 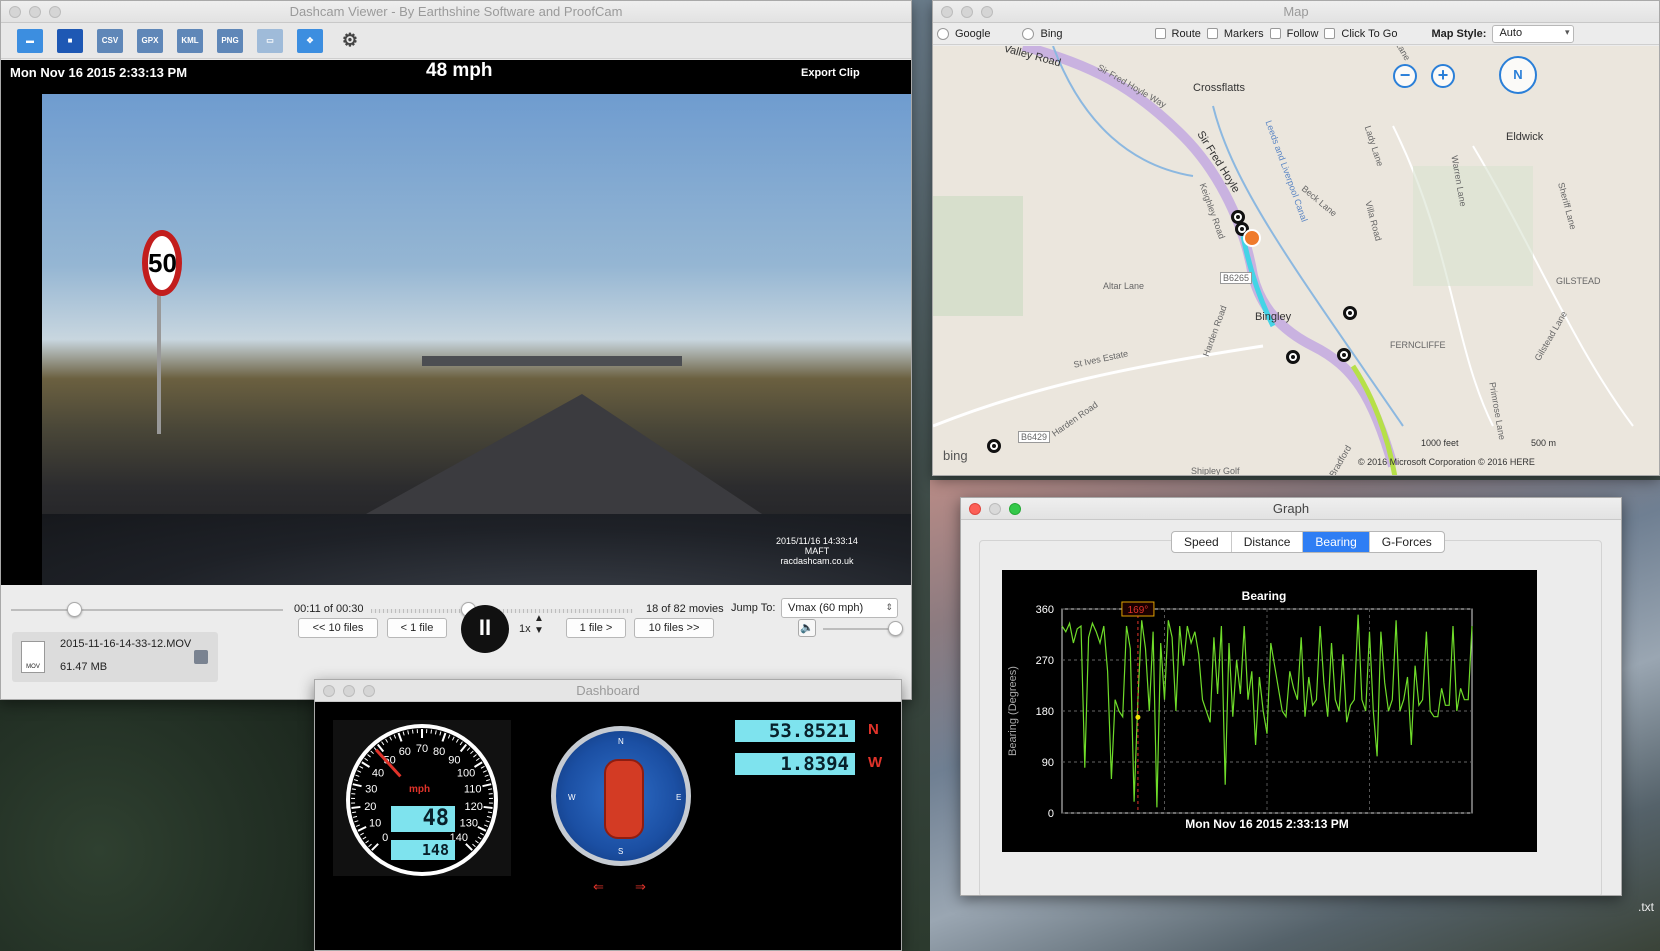 I want to click on main-toolbar: ▬ ■ CSV GPX KML PNG ▭ ✥ ⚙, so click(x=456, y=41).